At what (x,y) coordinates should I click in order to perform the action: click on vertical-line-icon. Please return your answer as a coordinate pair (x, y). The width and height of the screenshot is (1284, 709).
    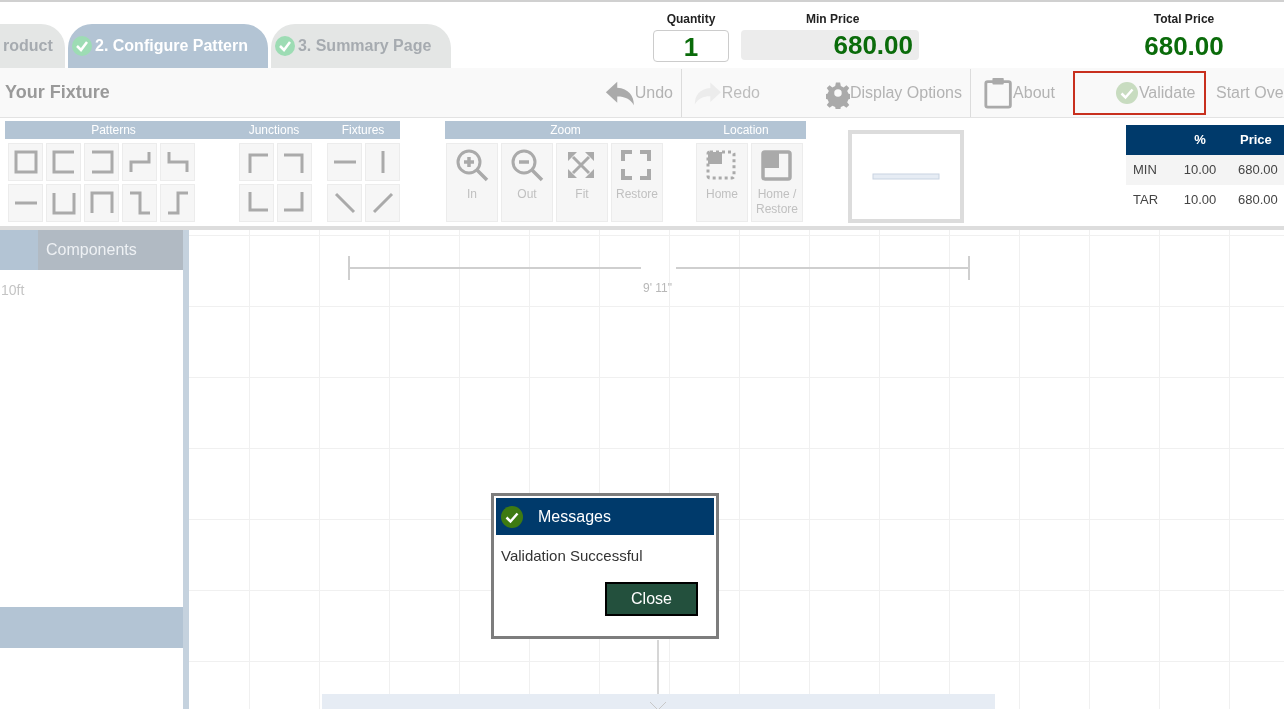
    Looking at the image, I should click on (382, 162).